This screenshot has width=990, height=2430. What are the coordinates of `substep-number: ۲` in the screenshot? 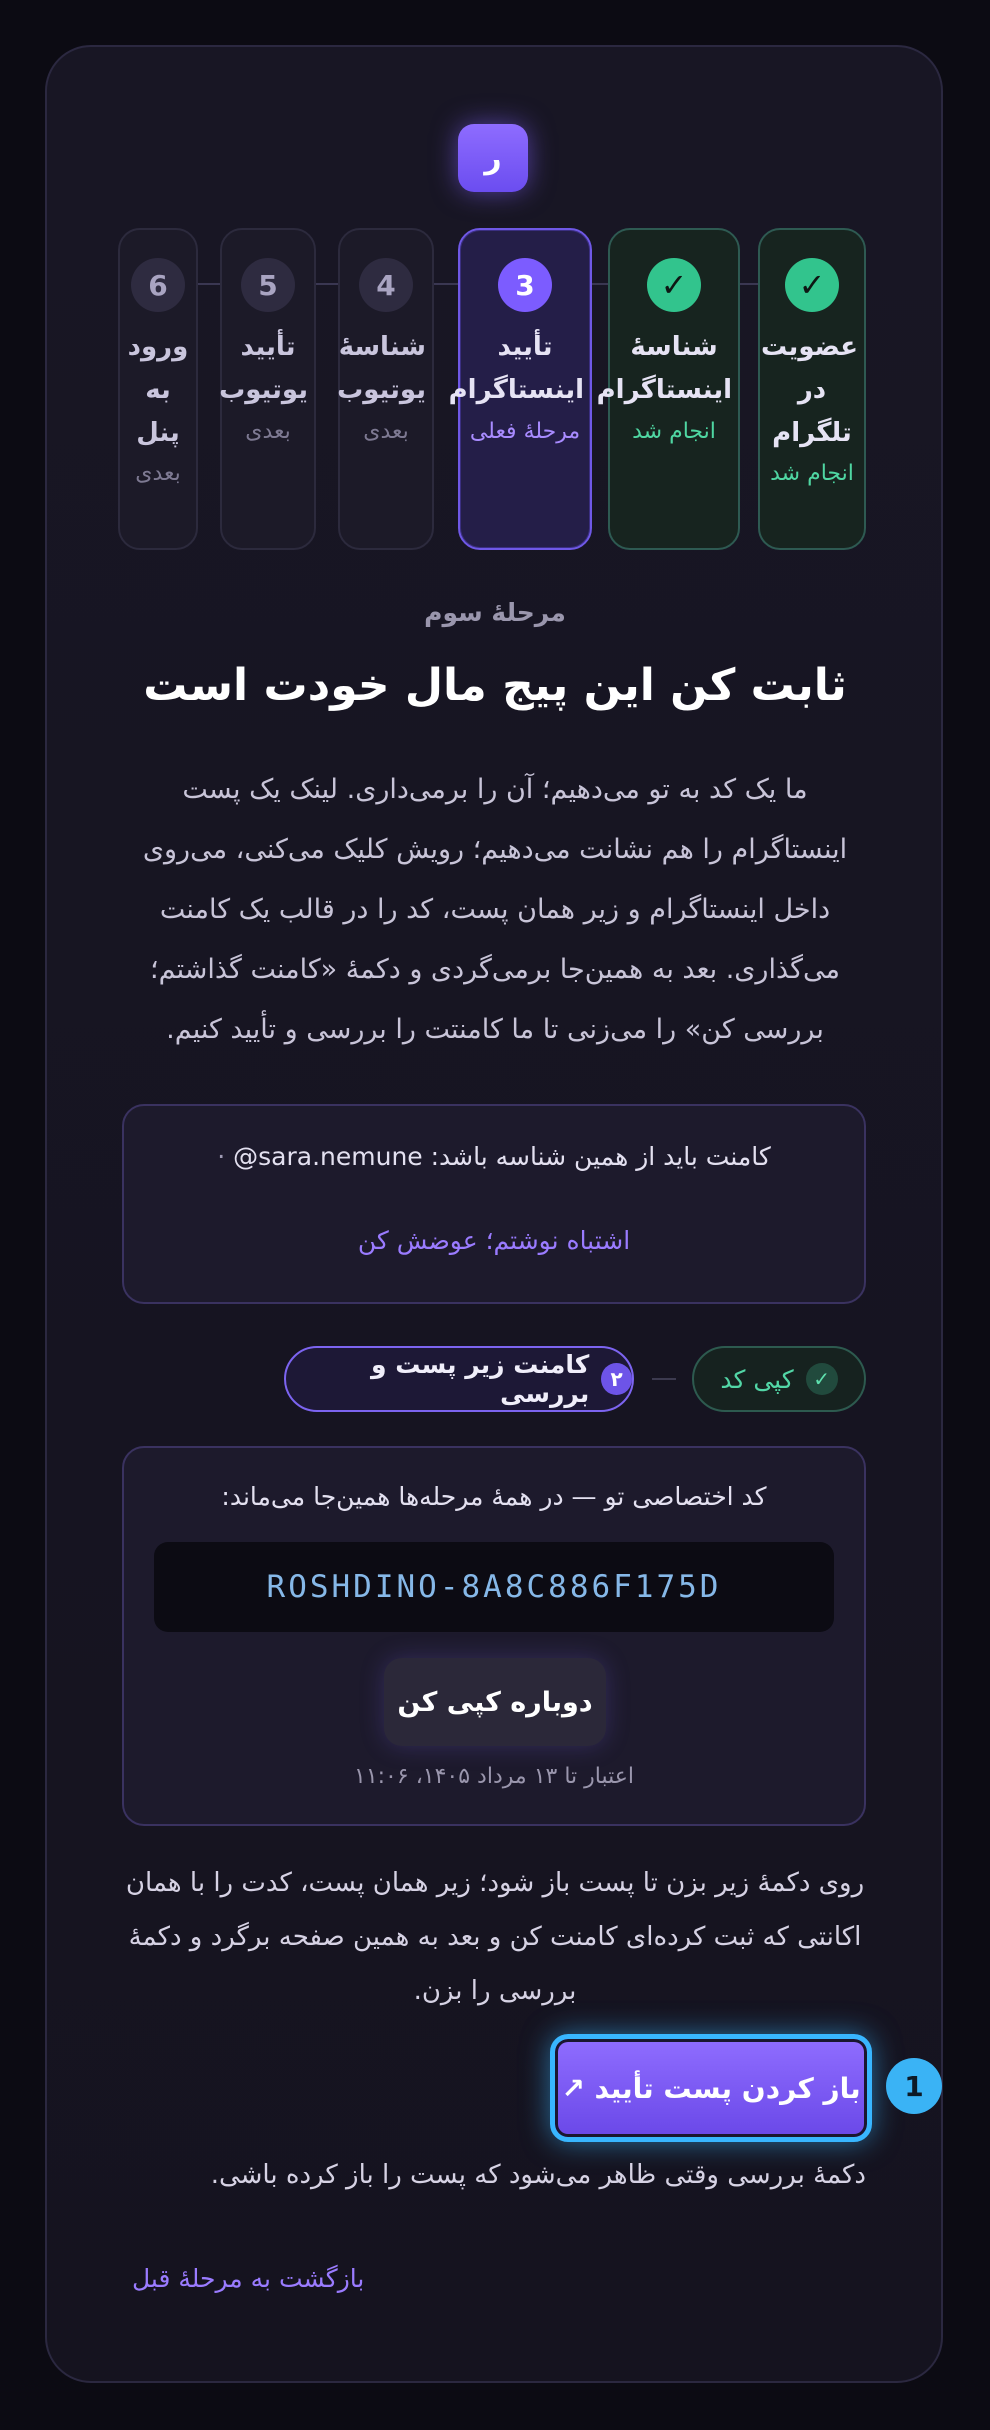 It's located at (616, 1379).